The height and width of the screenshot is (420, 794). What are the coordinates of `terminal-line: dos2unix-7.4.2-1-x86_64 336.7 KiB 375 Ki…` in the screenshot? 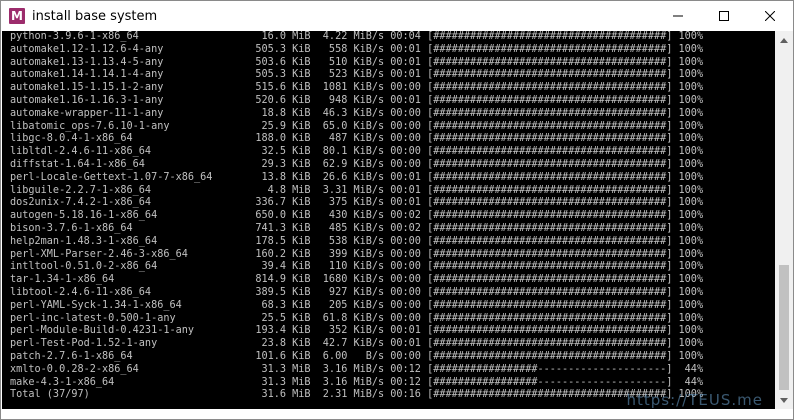 It's located at (357, 203).